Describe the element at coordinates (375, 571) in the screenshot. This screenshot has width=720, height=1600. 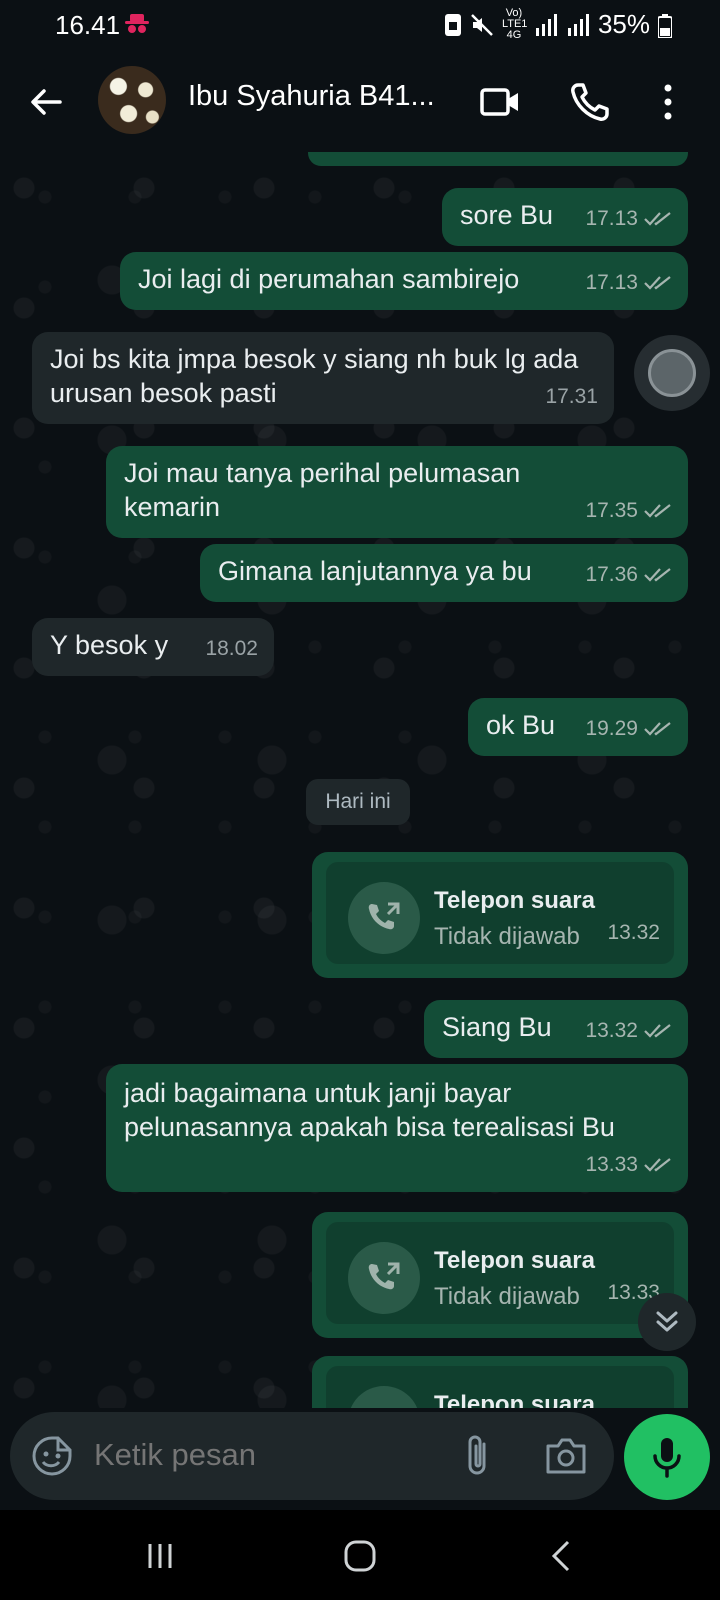
I see `message-text: Gimana lanjutannya ya bu` at that location.